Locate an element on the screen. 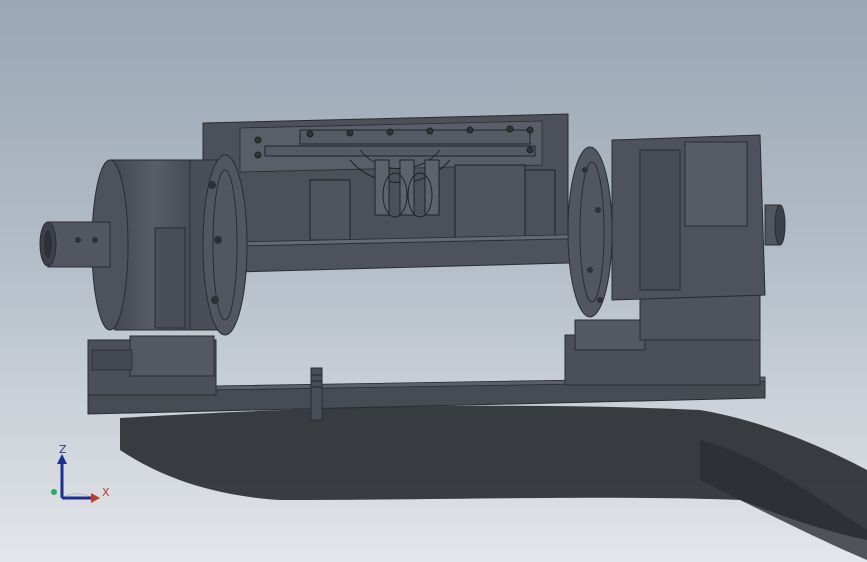  left-pedestal is located at coordinates (152, 365).